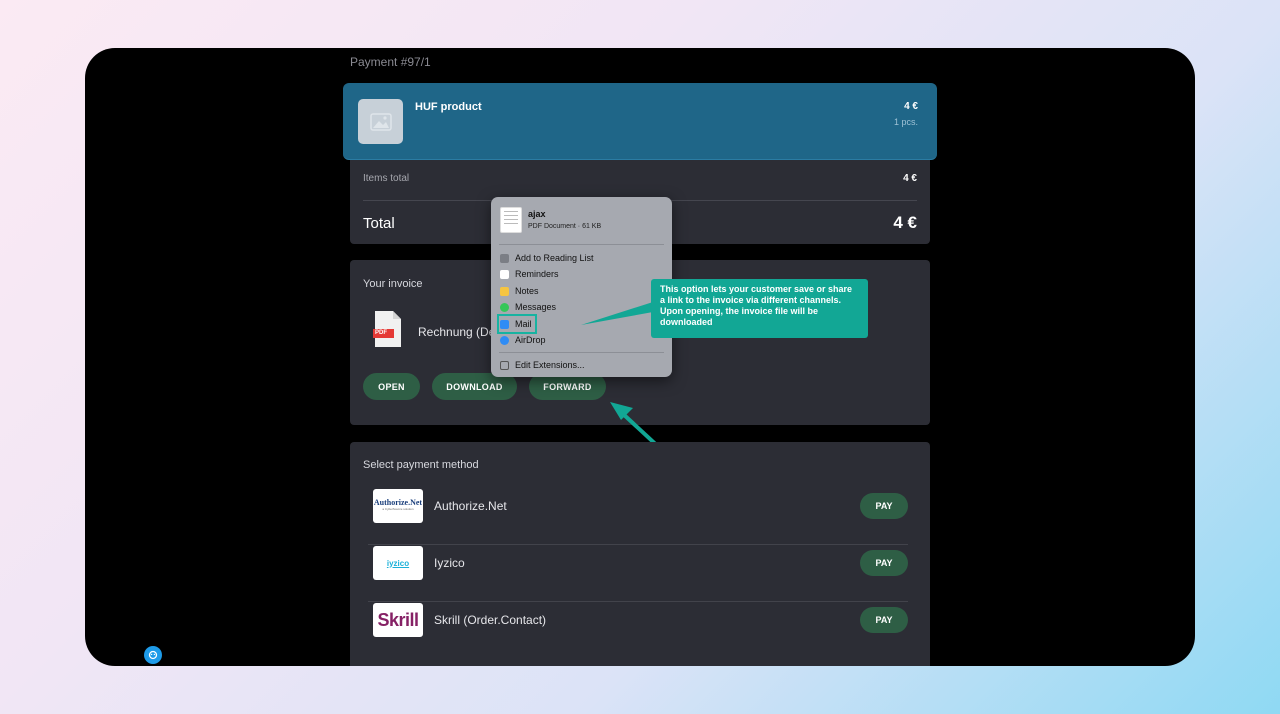  I want to click on product-quantity: 1 pcs., so click(905, 122).